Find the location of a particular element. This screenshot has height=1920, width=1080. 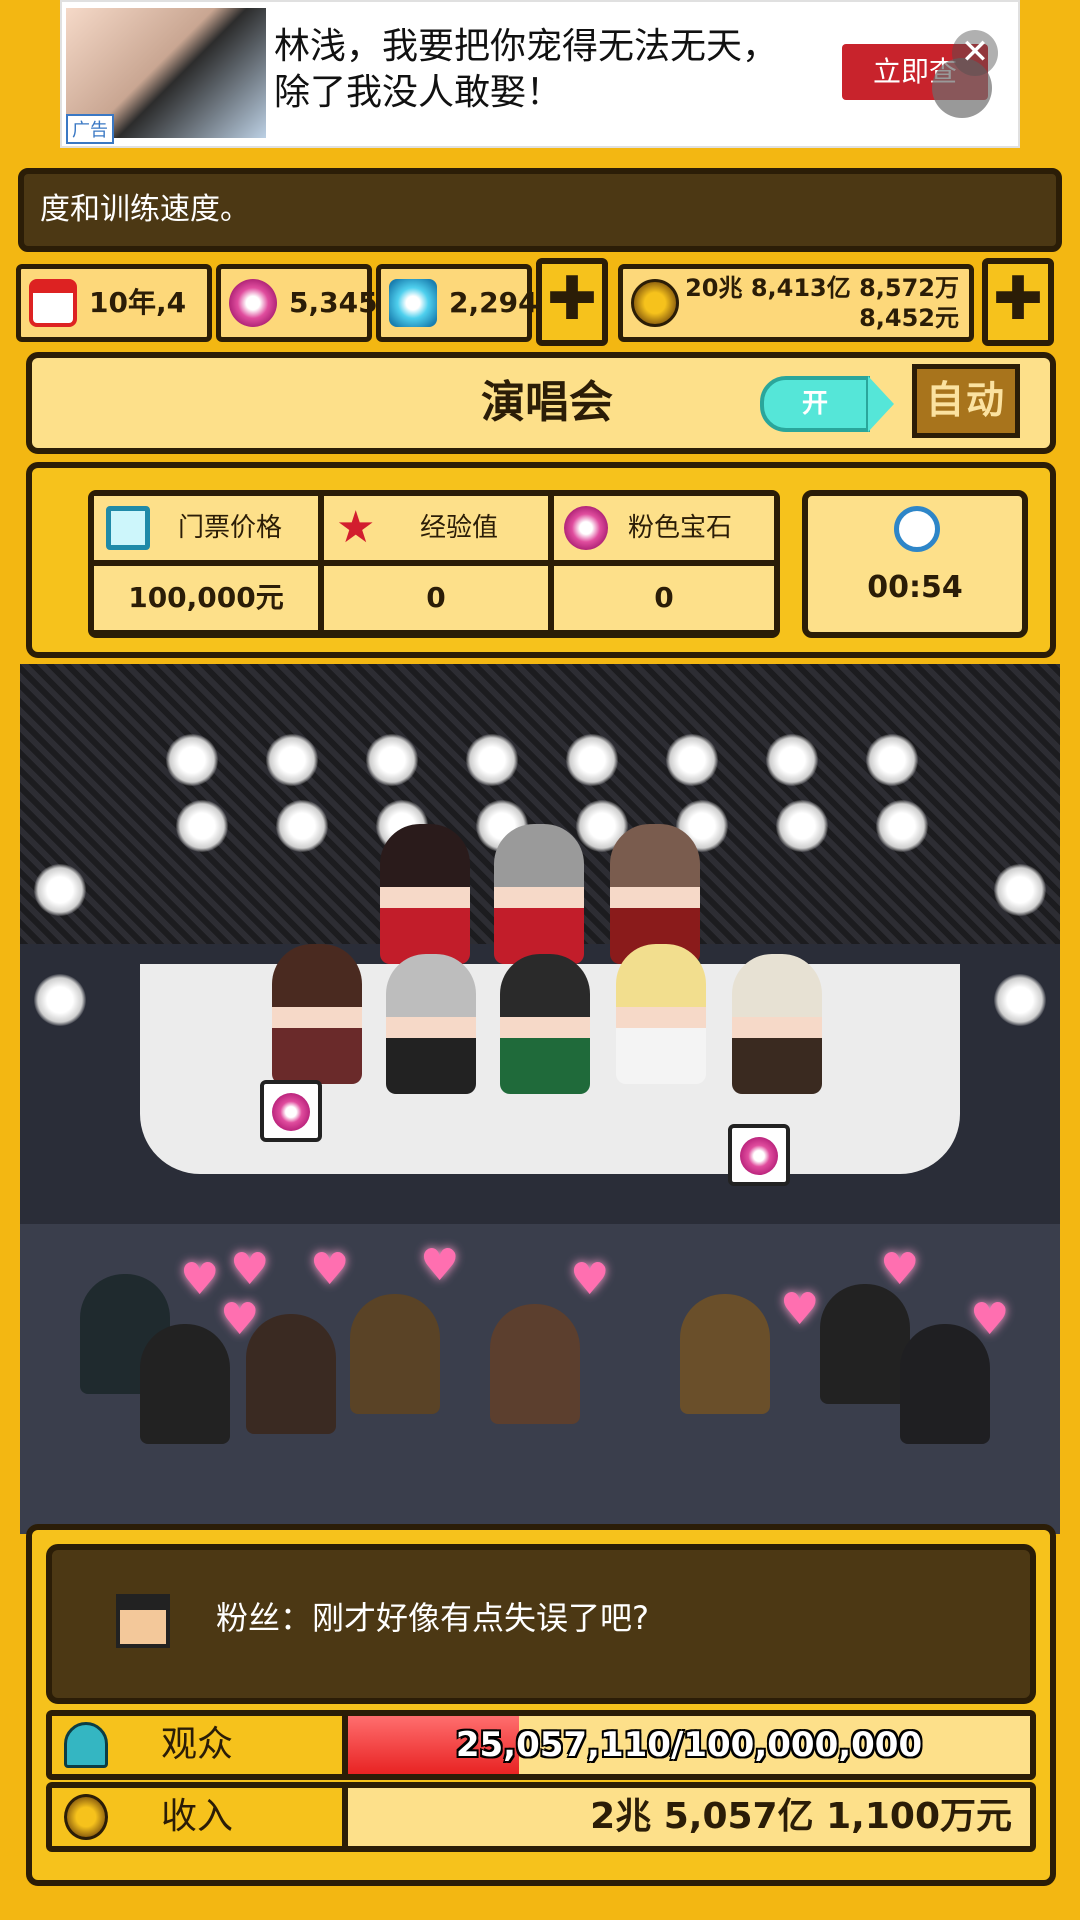

income-row: 收入 2兆 5,057亿 1,100万元 is located at coordinates (541, 1817).